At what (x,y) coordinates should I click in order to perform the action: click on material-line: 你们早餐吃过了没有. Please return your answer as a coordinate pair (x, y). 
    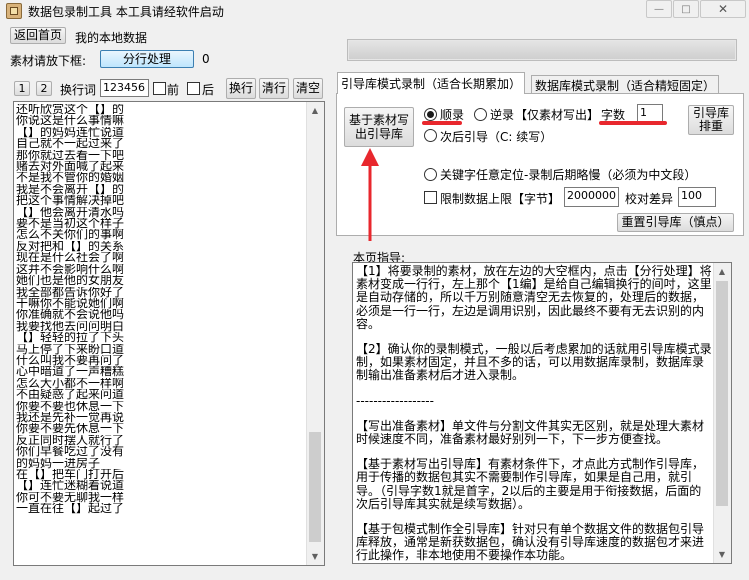
    Looking at the image, I should click on (70, 452).